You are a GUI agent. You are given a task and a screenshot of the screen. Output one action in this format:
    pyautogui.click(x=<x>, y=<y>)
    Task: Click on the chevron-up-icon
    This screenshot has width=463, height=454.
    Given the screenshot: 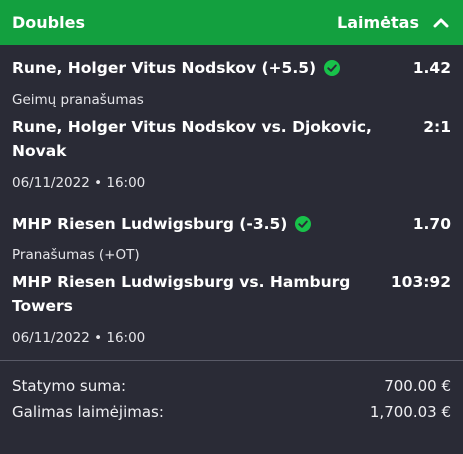 What is the action you would take?
    pyautogui.click(x=441, y=23)
    